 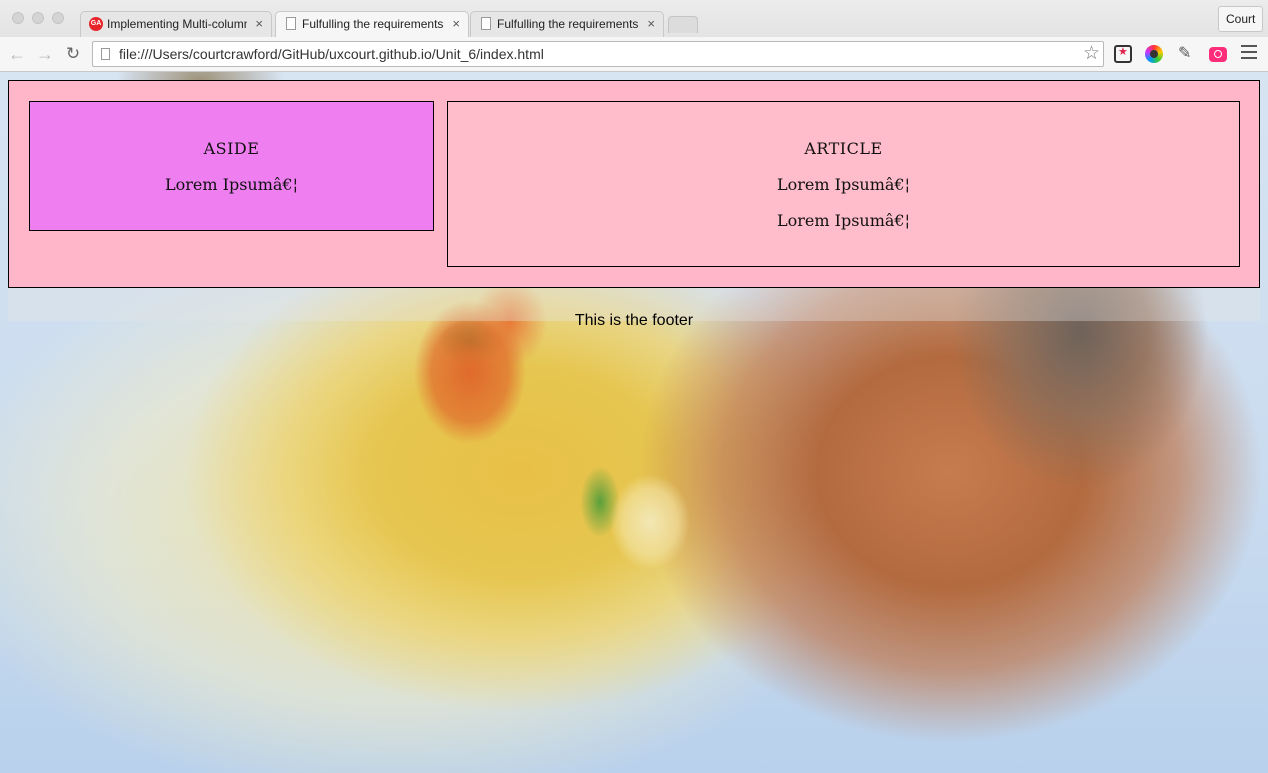 What do you see at coordinates (231, 184) in the screenshot?
I see `aside-paragraph: Lorem Ipsumâ€¦` at bounding box center [231, 184].